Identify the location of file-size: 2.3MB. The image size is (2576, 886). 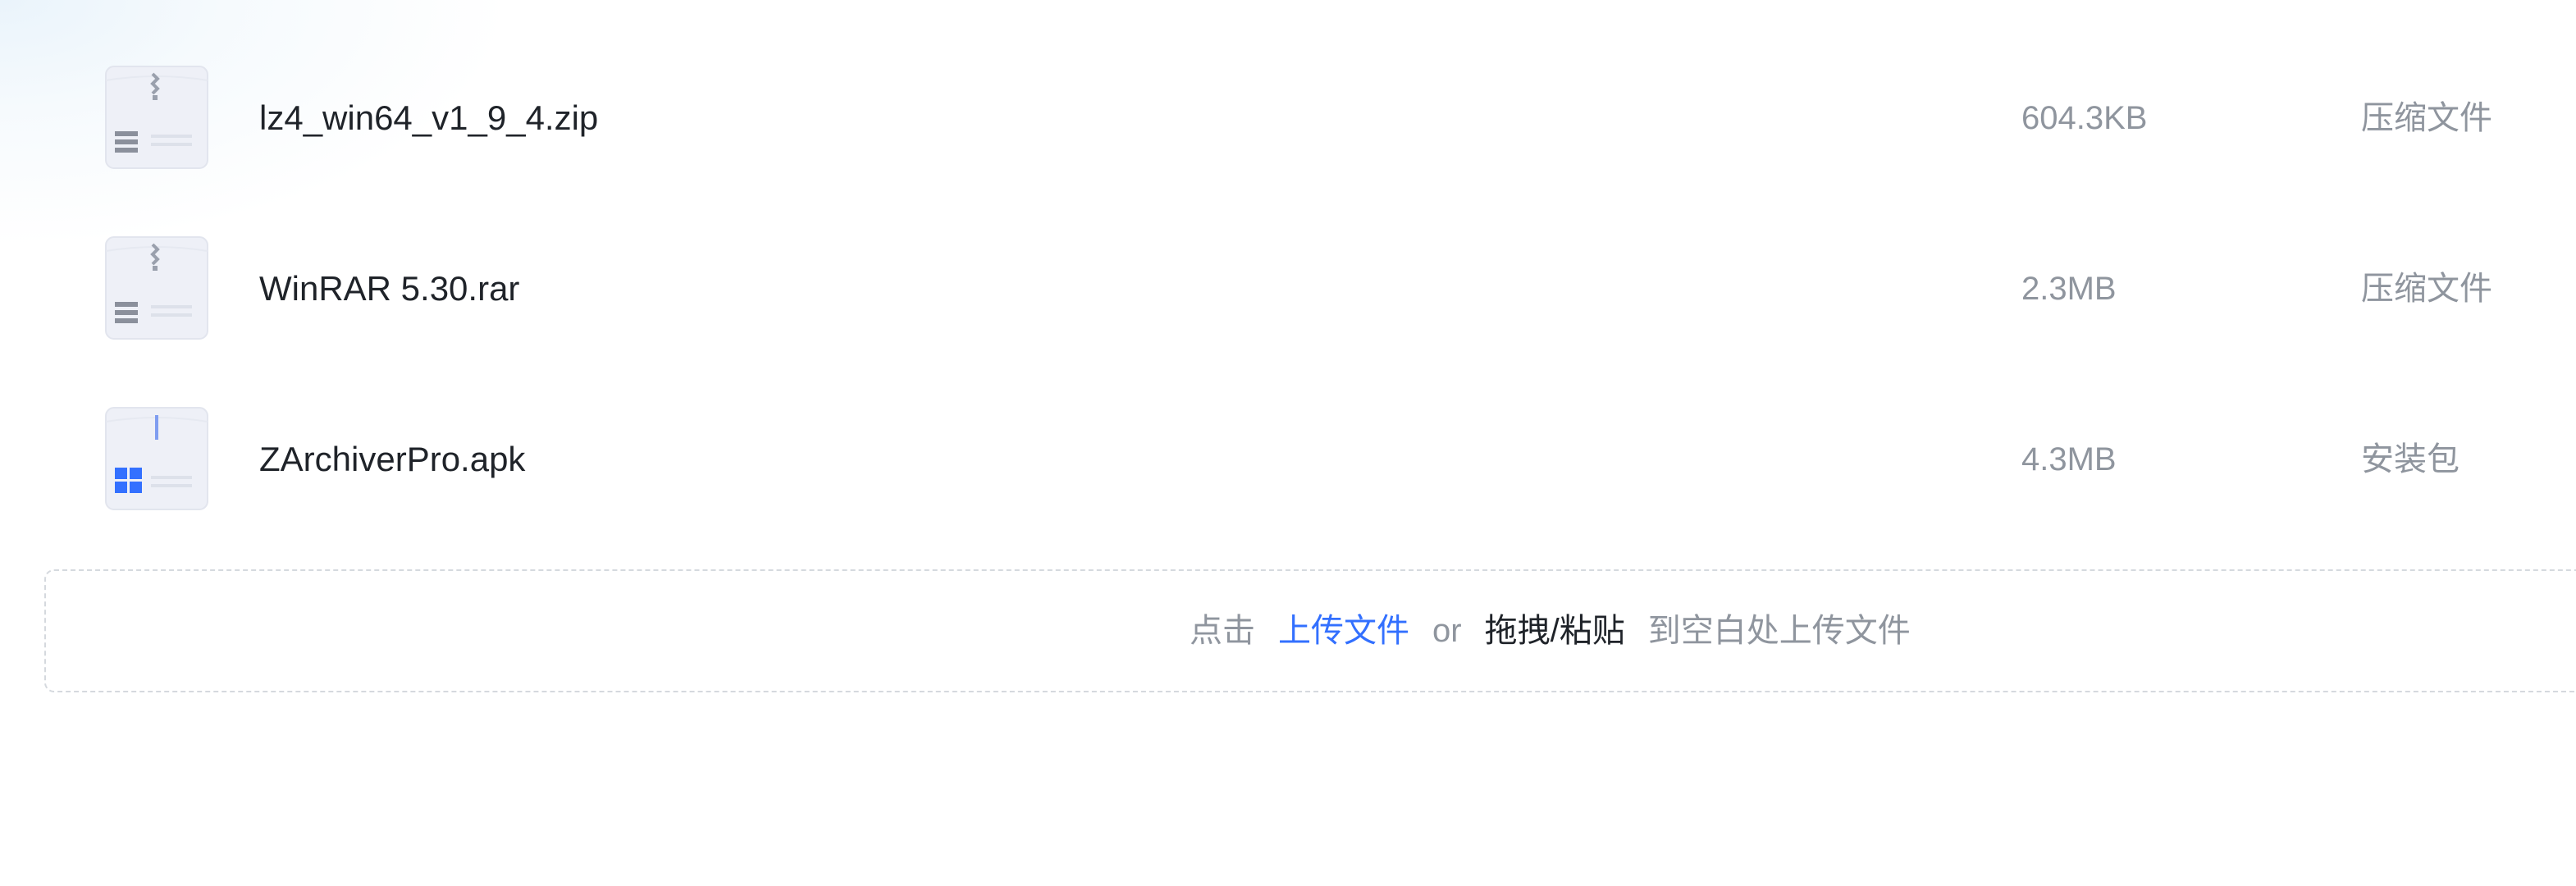
(2069, 289).